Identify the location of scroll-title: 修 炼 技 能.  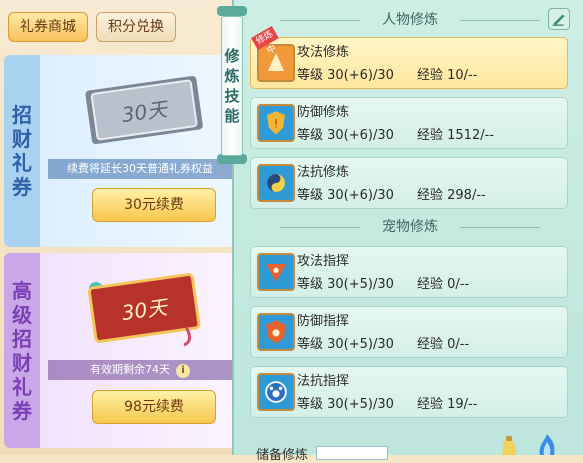
(232, 86).